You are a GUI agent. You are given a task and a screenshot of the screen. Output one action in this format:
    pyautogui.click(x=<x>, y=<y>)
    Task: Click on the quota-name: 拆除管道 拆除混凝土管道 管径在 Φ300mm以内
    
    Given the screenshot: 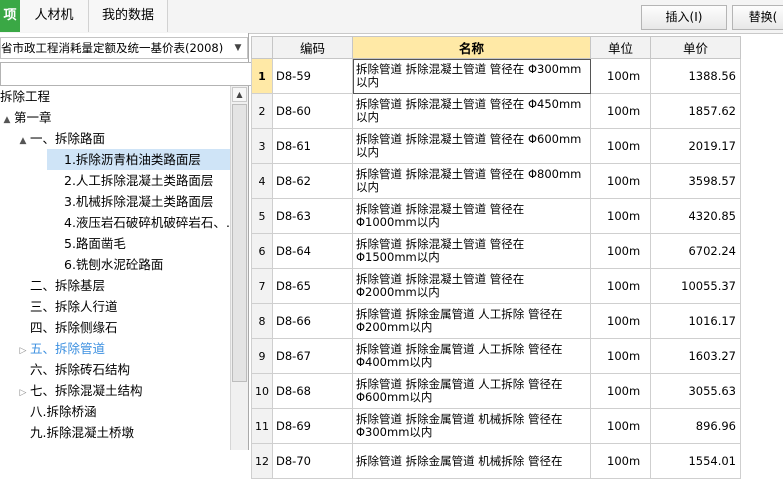 What is the action you would take?
    pyautogui.click(x=471, y=76)
    